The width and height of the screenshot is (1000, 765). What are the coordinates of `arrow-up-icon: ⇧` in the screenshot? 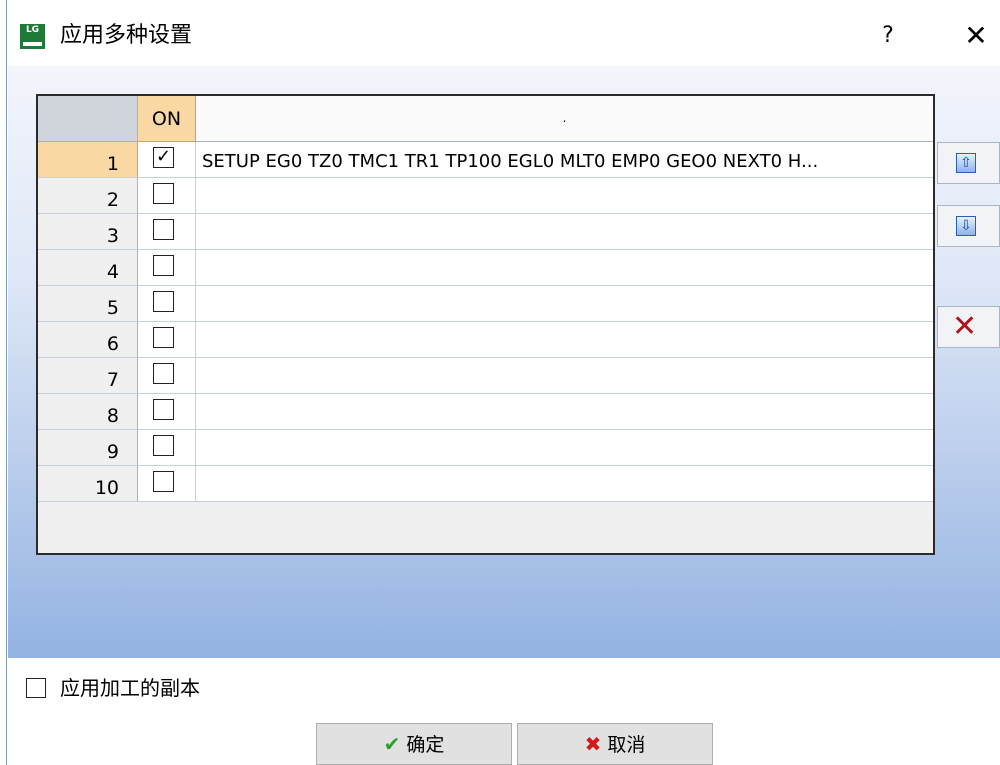 It's located at (966, 163).